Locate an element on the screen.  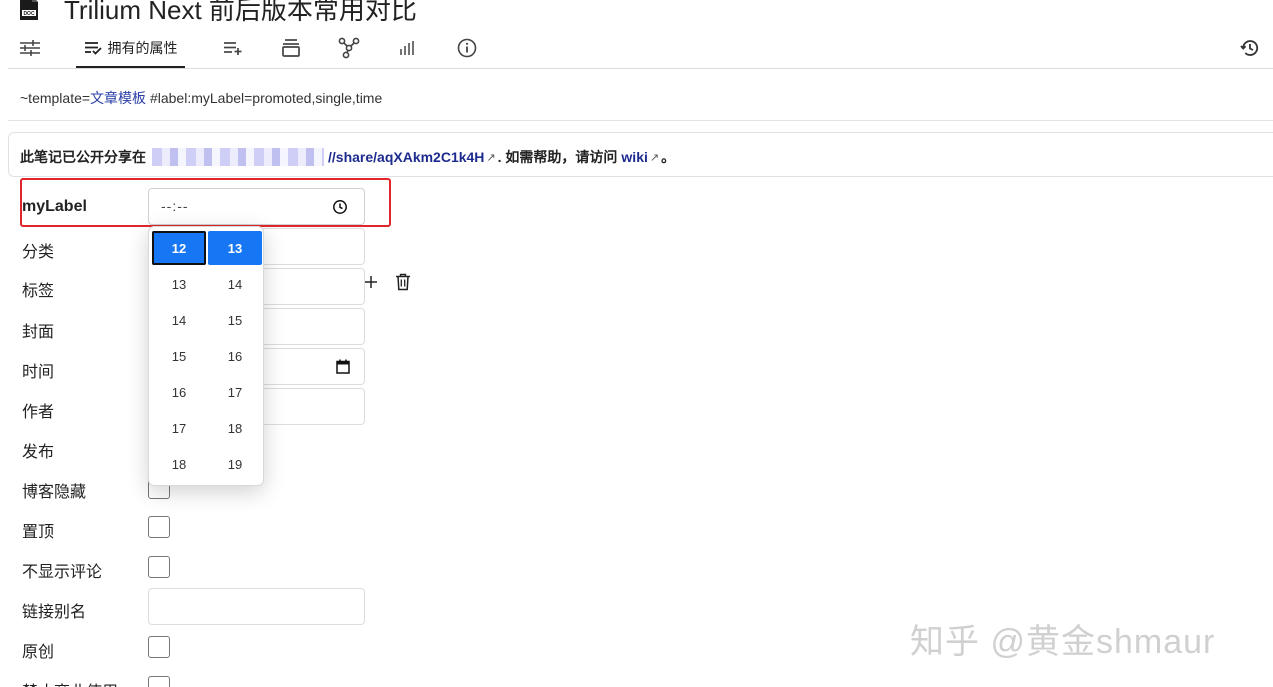
note-info-tab is located at coordinates (467, 48).